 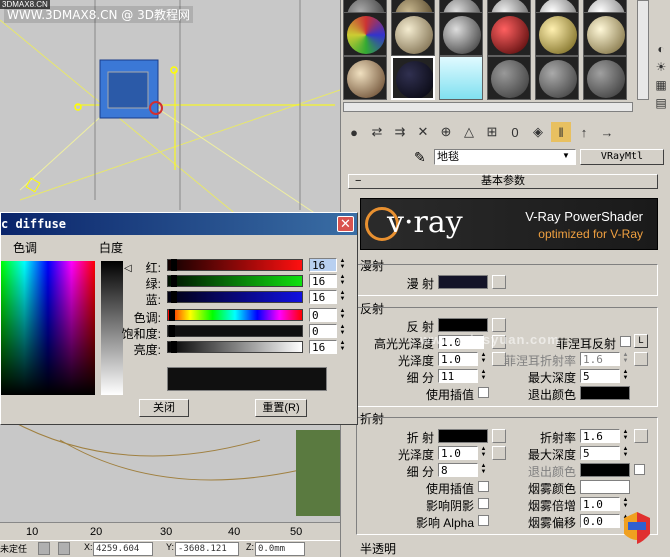 What do you see at coordinates (483, 392) in the screenshot?
I see `reflect-interp-checkbox` at bounding box center [483, 392].